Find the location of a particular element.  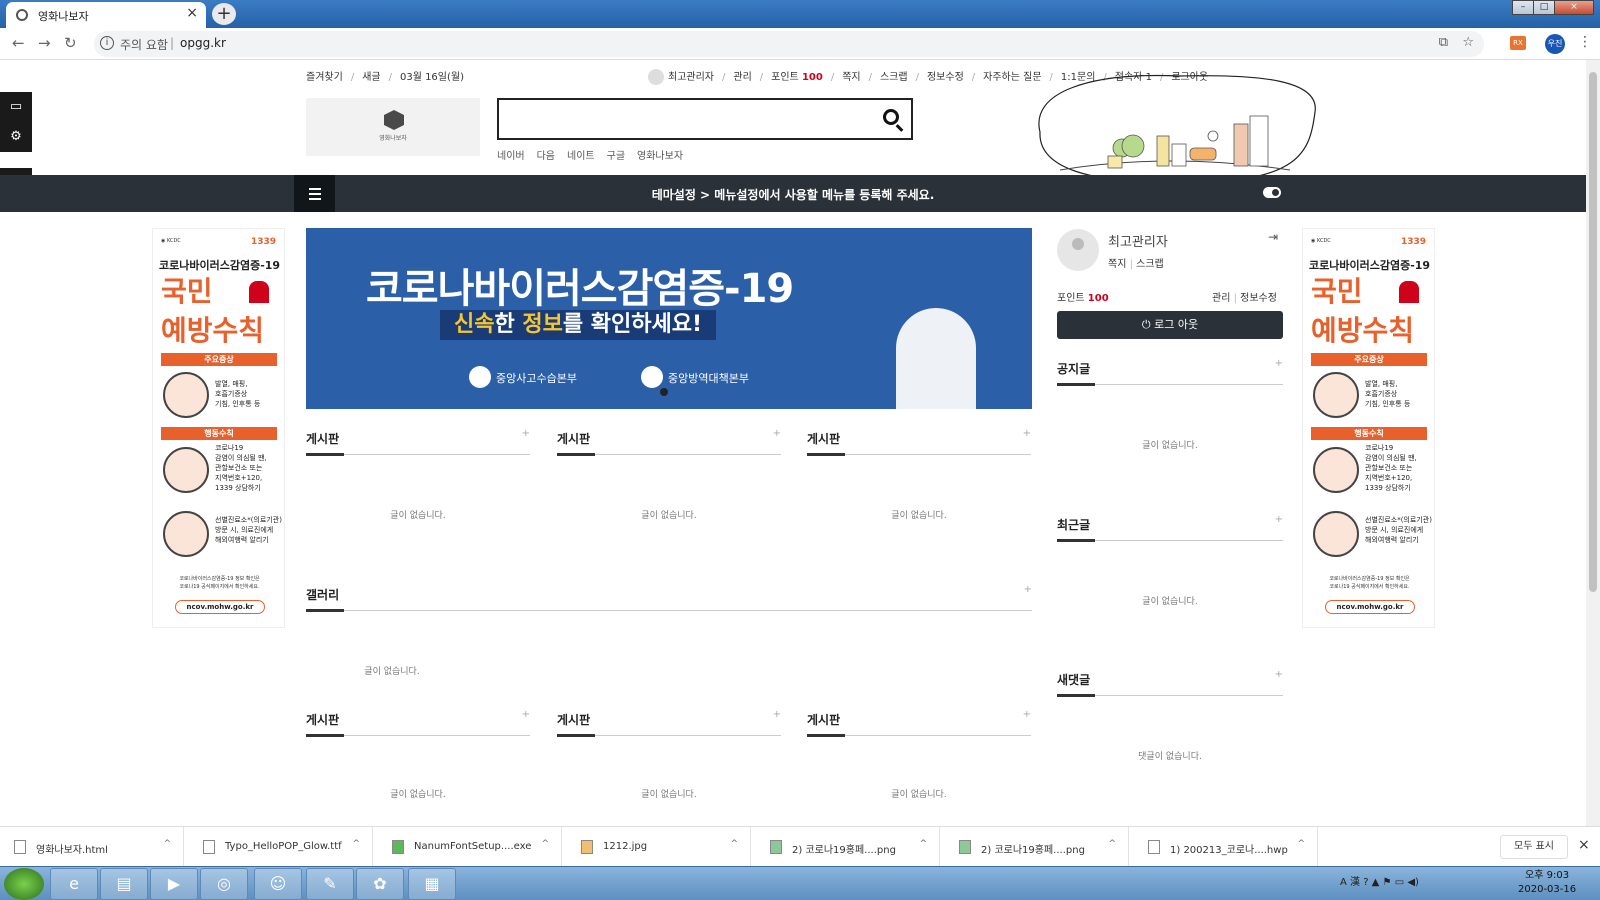

address-bar: i 주의 요함 | opgg.kr ☆ ⧉ is located at coordinates (789, 44).